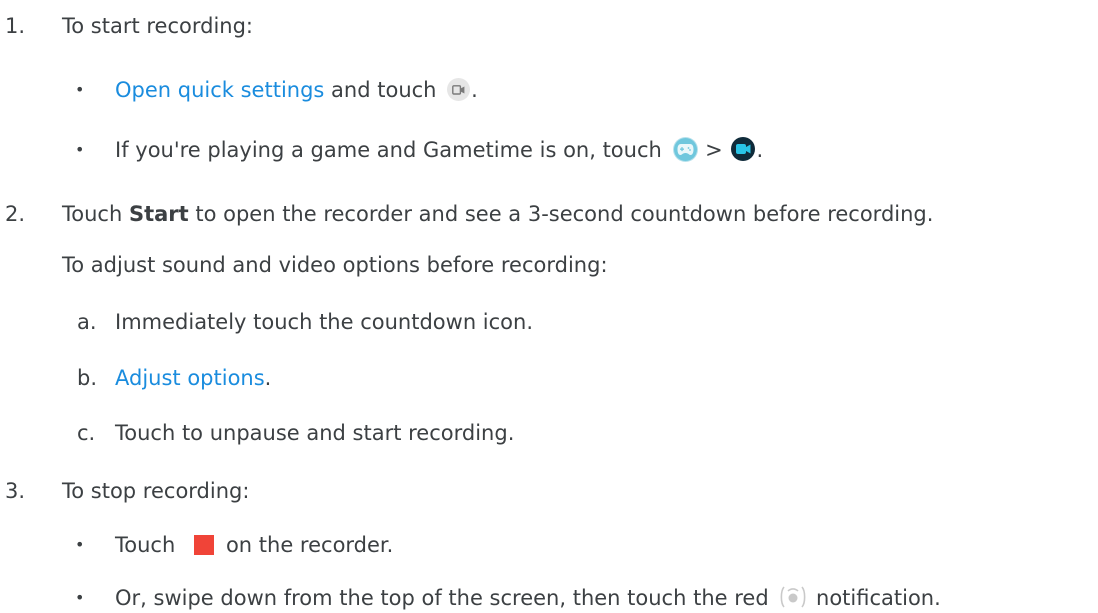 This screenshot has width=1098, height=613. I want to click on substep-text: Adjust options., so click(193, 378).